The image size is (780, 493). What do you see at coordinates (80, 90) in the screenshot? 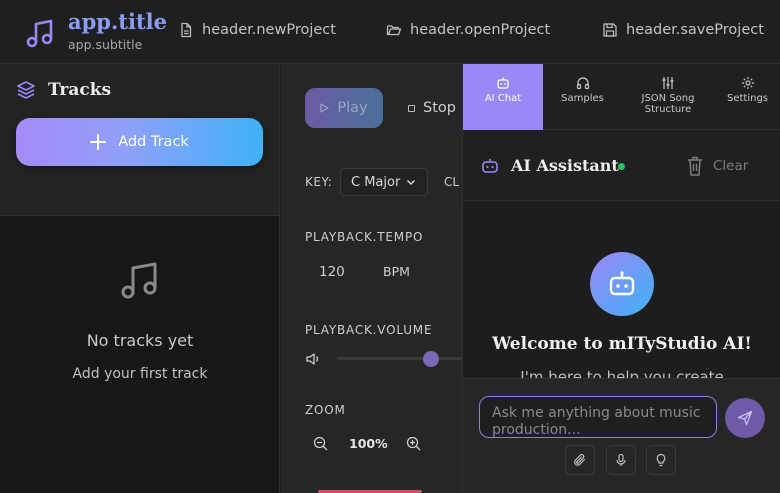
I see `tracks-title: Tracks` at bounding box center [80, 90].